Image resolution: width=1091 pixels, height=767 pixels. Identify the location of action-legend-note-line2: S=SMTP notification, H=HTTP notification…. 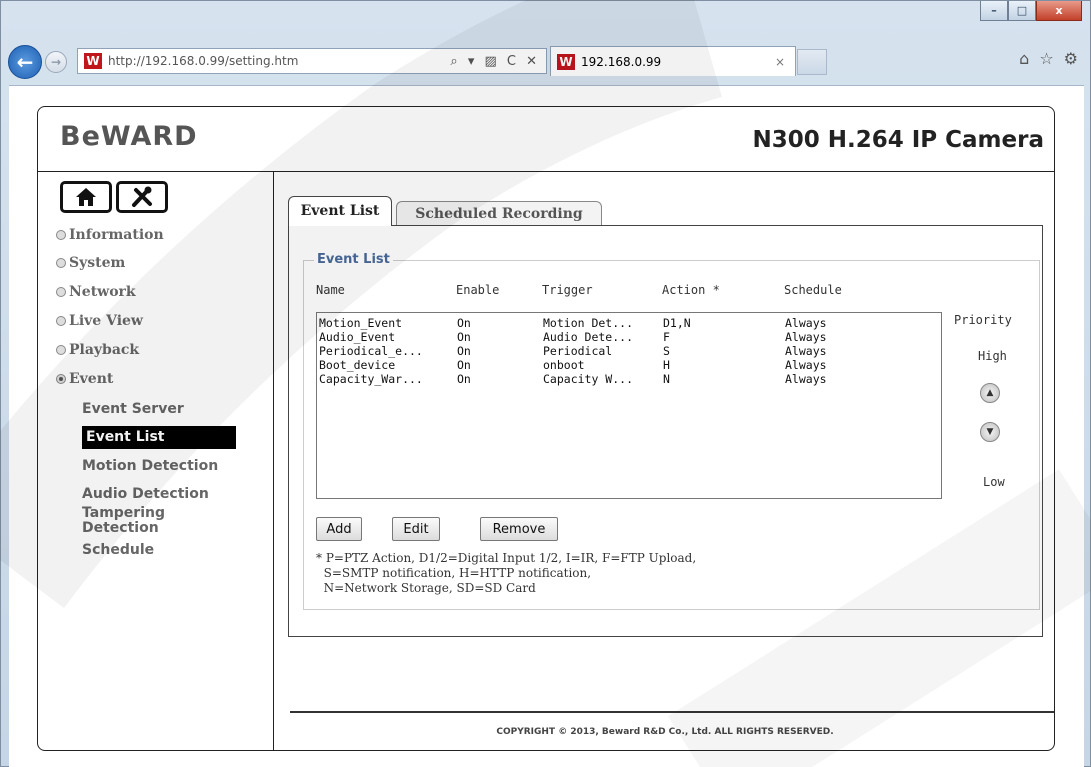
(454, 573).